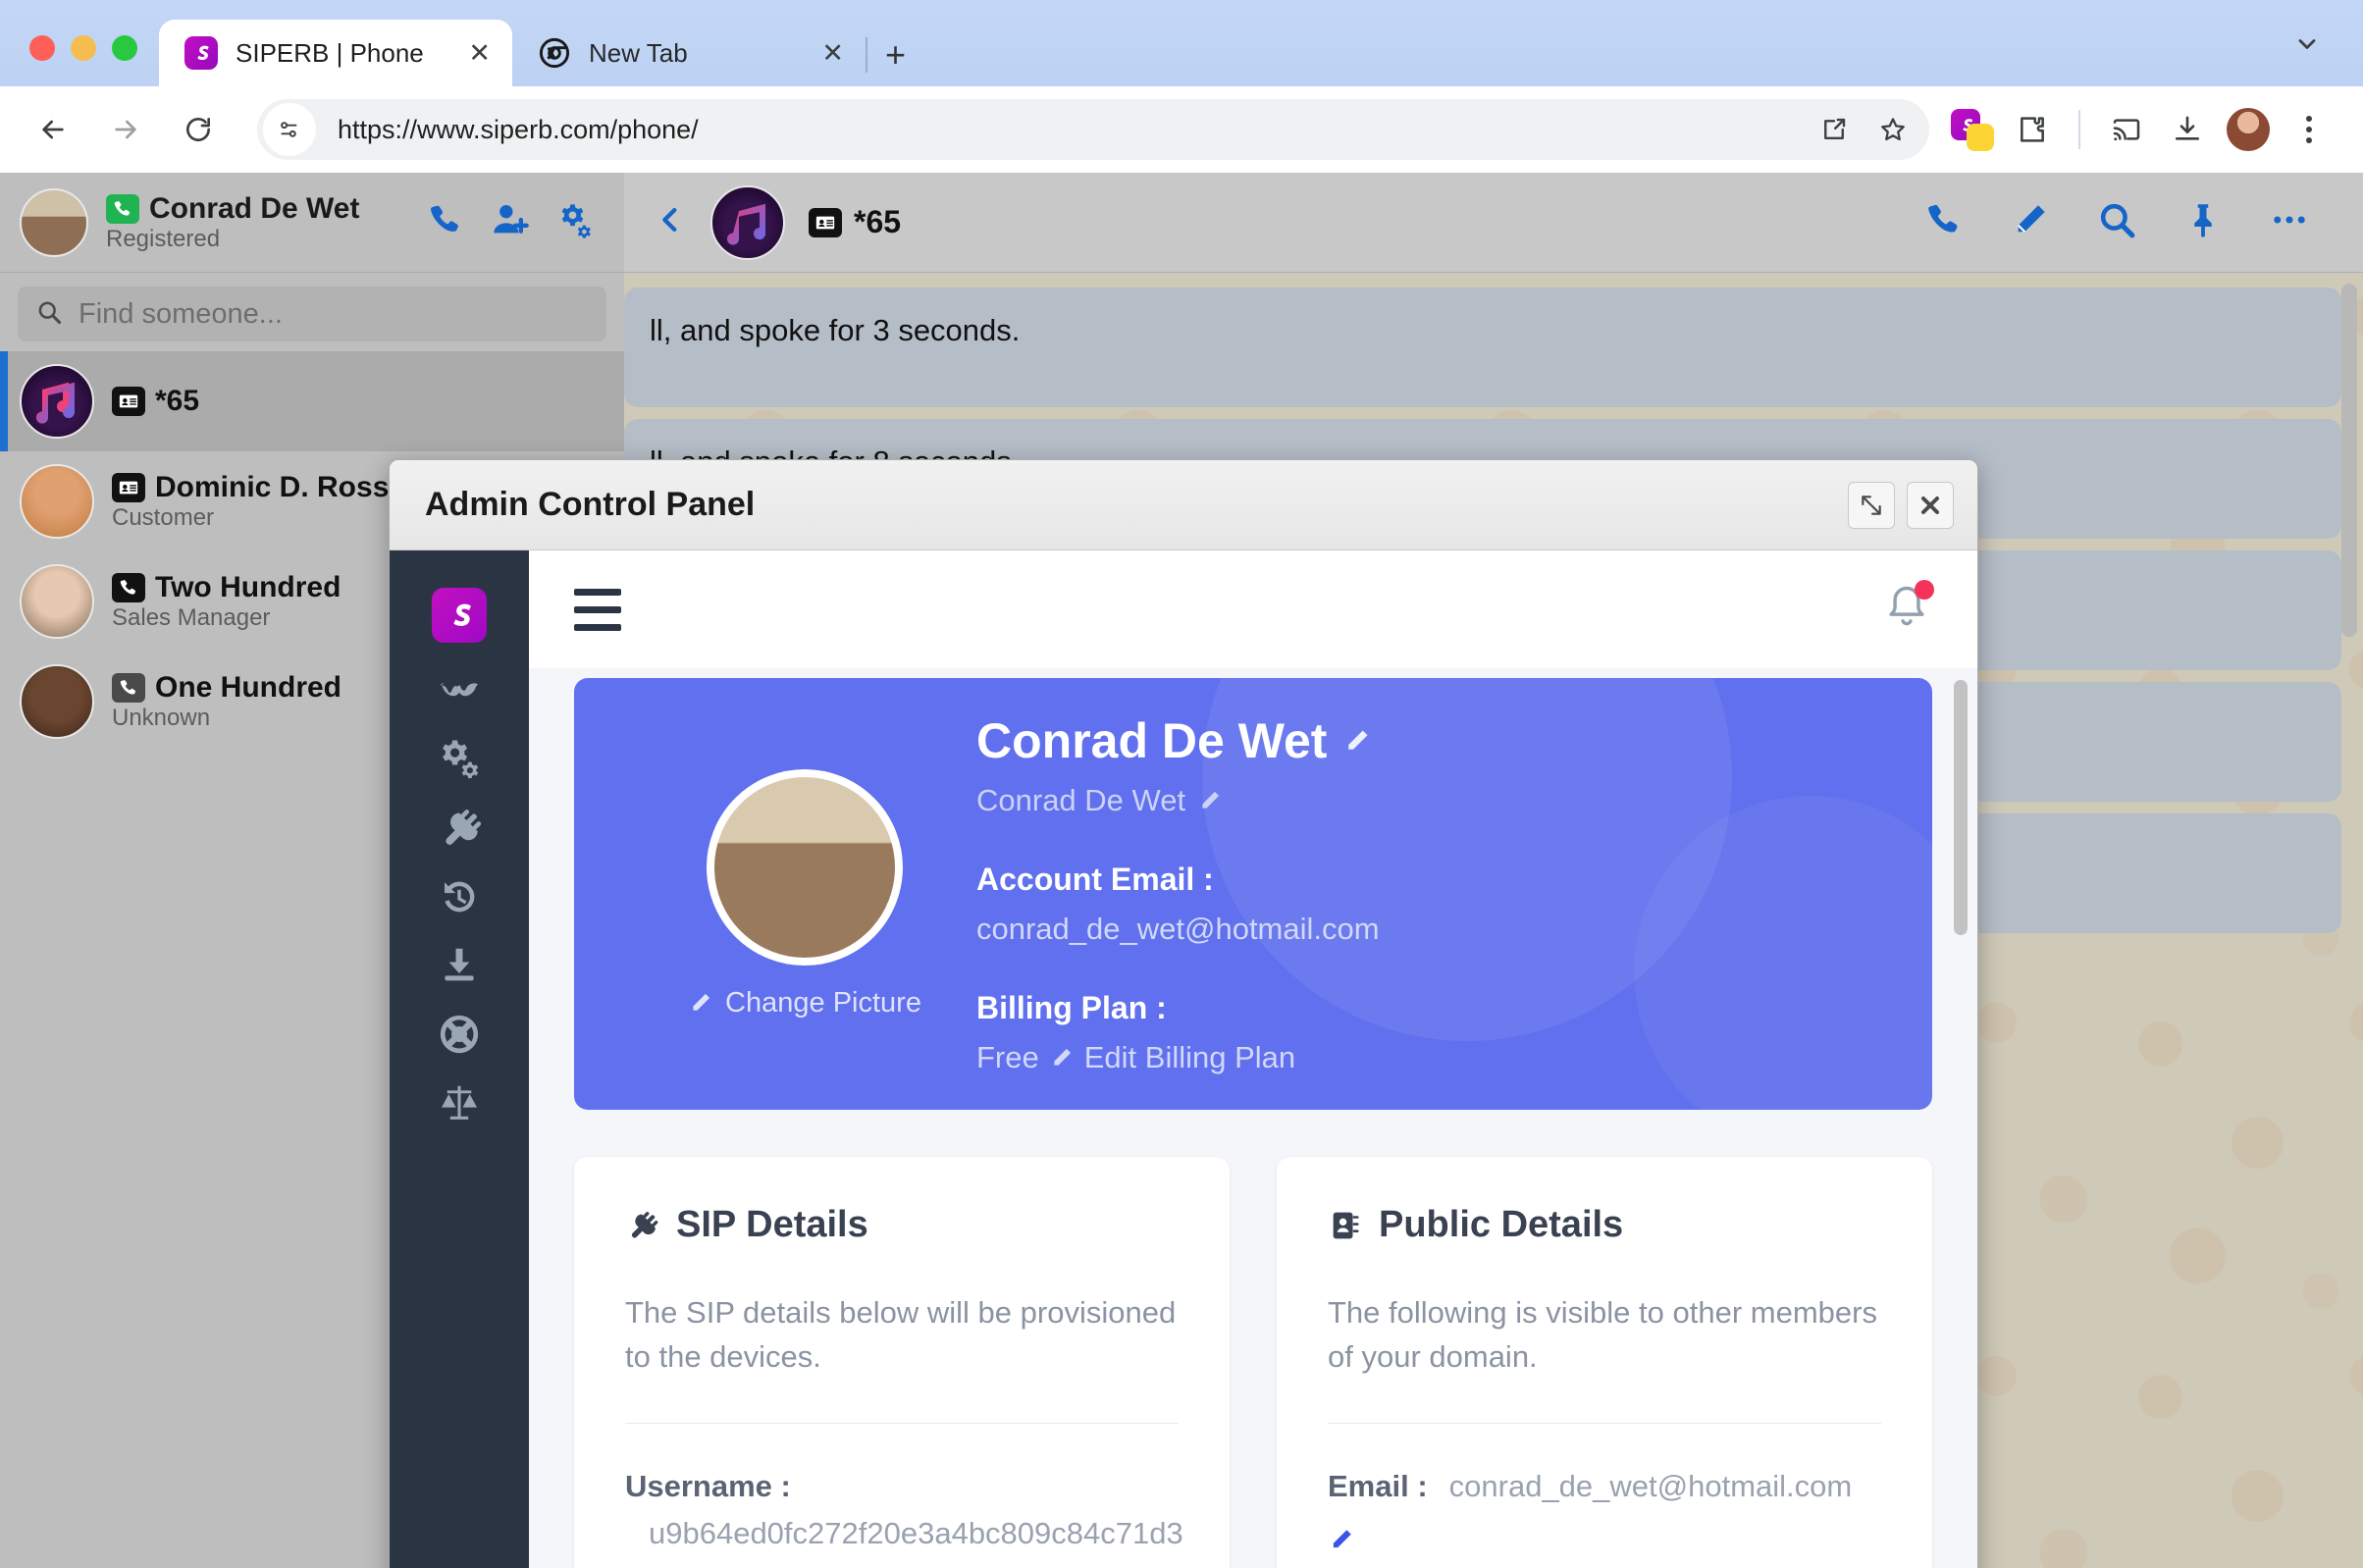  What do you see at coordinates (1650, 1485) in the screenshot?
I see `public-email-value: conrad_de_wet@hotmail.com` at bounding box center [1650, 1485].